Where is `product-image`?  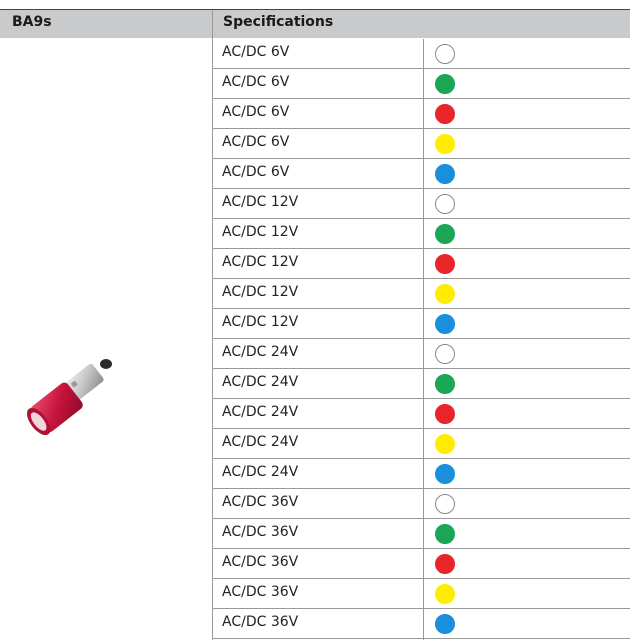
product-image is located at coordinates (75, 396).